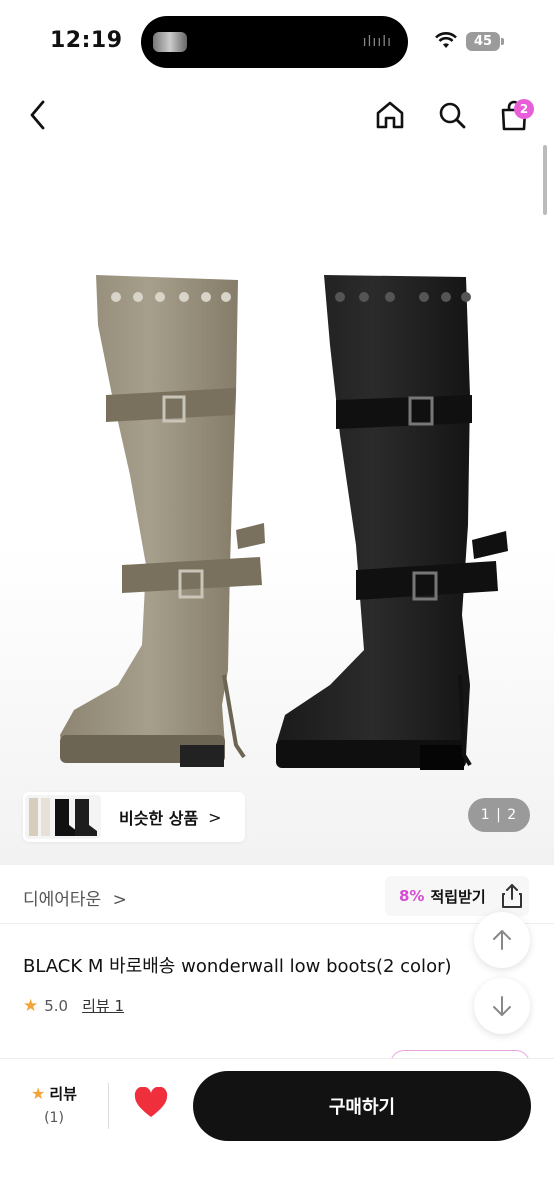 The width and height of the screenshot is (554, 1200). What do you see at coordinates (108, 1106) in the screenshot?
I see `divider` at bounding box center [108, 1106].